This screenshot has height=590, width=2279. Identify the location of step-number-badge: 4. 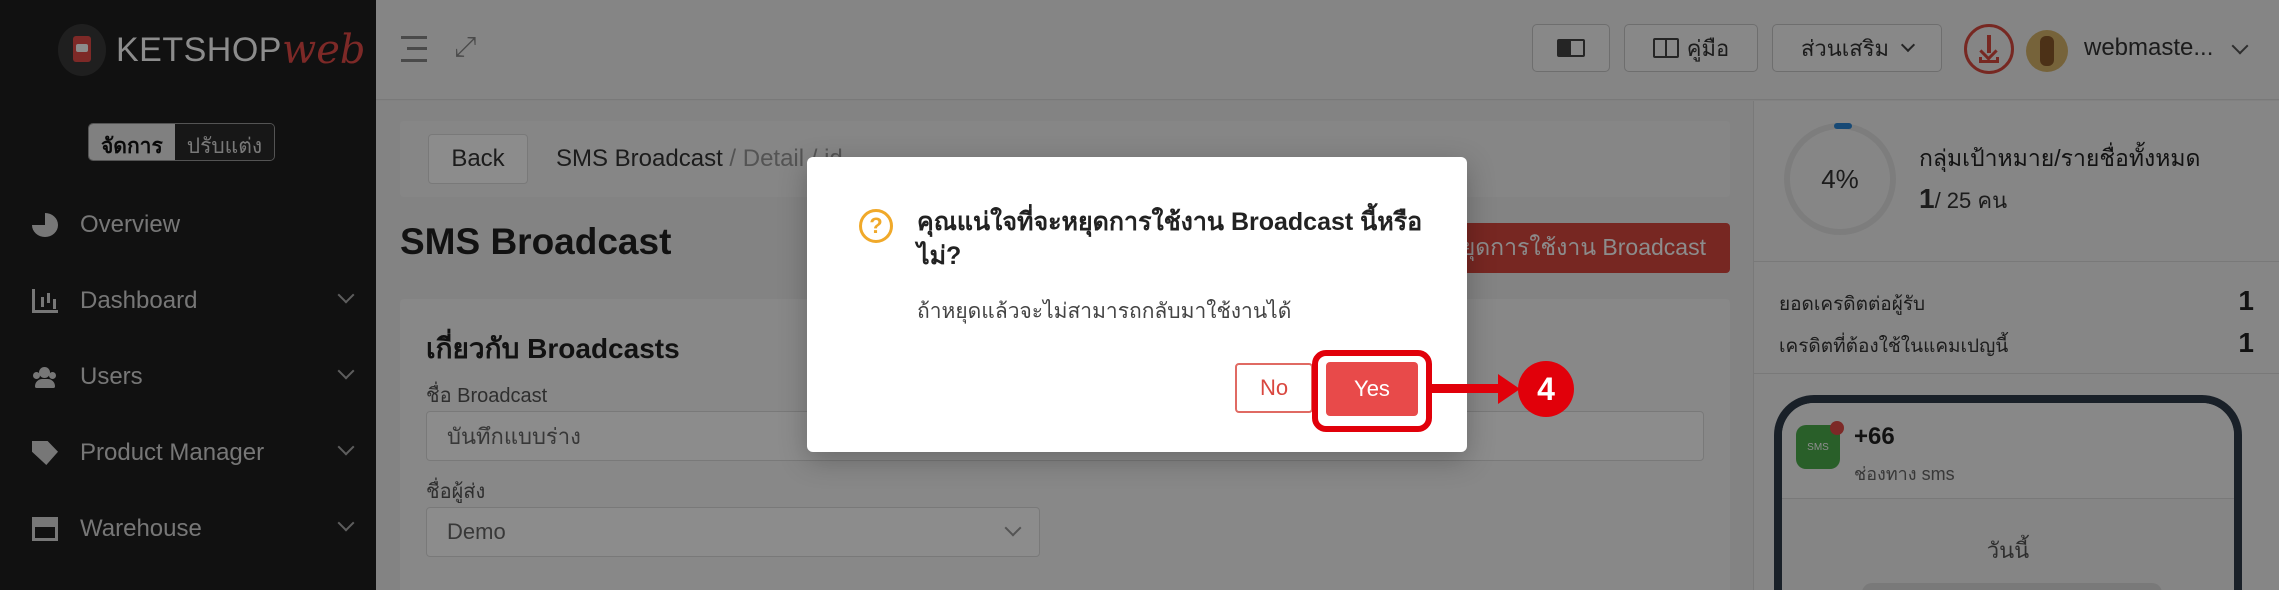
(1546, 389).